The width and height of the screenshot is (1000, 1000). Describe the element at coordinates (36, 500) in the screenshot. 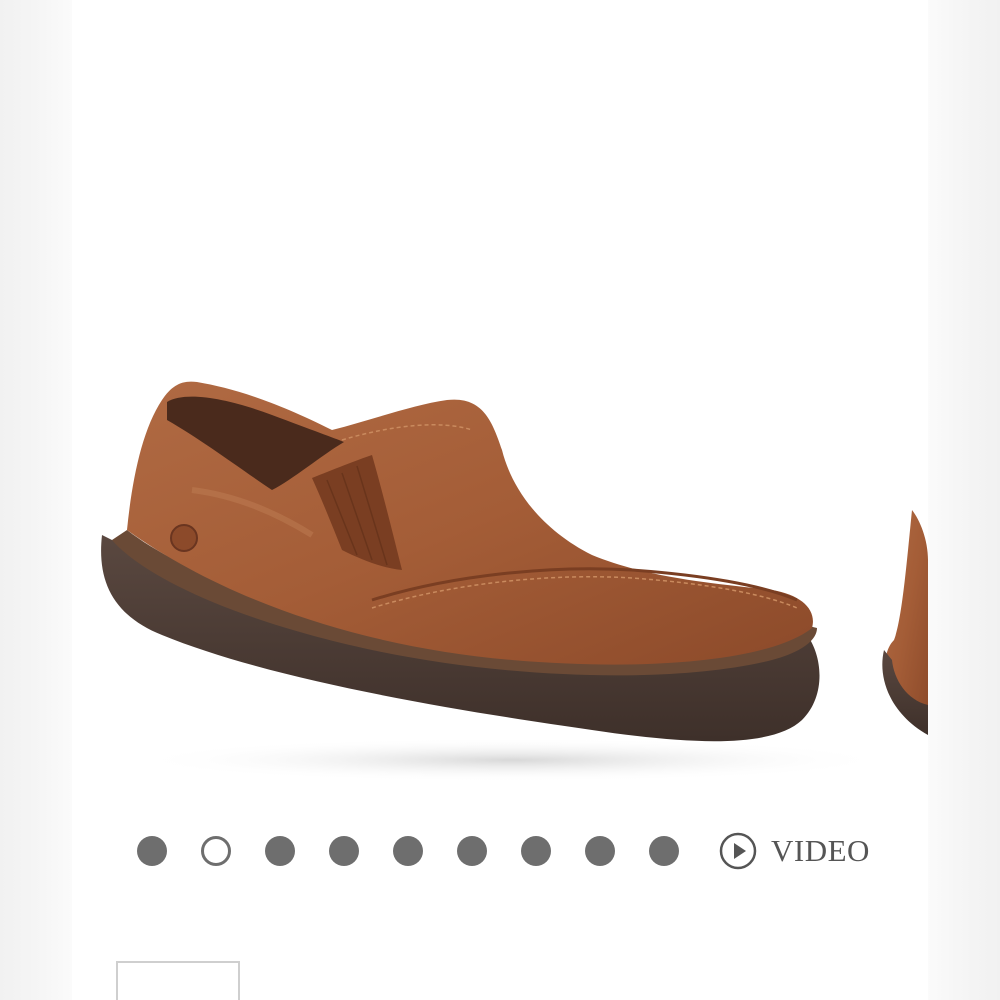

I see `left-margin` at that location.